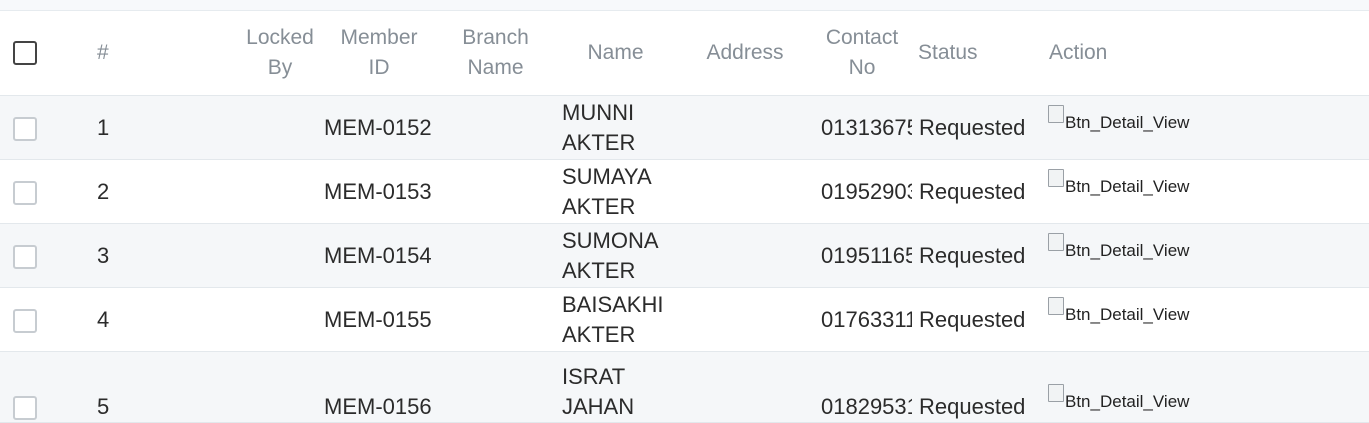 Image resolution: width=1369 pixels, height=423 pixels. What do you see at coordinates (745, 53) in the screenshot?
I see `header-address: Address` at bounding box center [745, 53].